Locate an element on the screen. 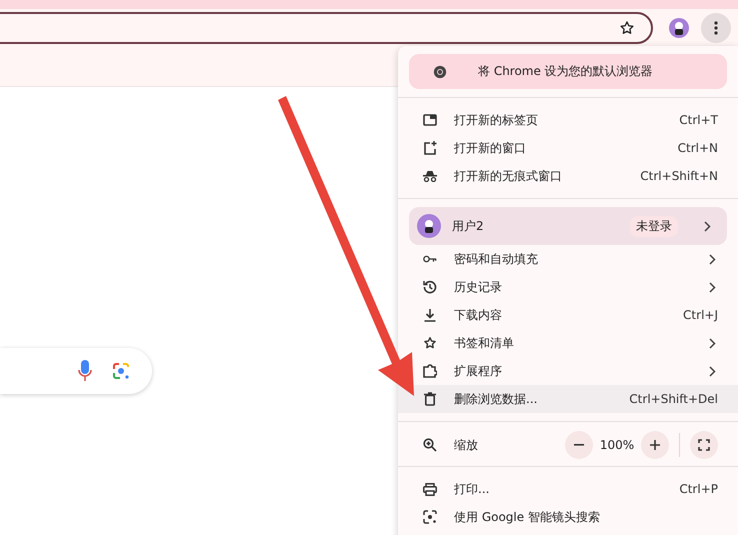 The image size is (738, 535). keyboard-shortcut: Ctrl+P is located at coordinates (698, 489).